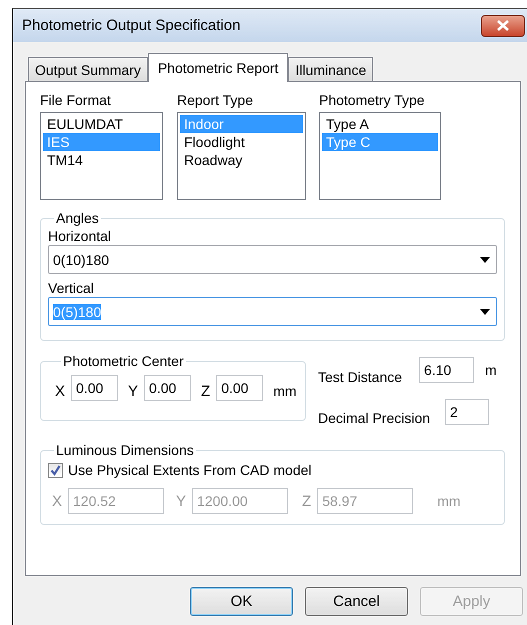 Image resolution: width=527 pixels, height=625 pixels. What do you see at coordinates (71, 288) in the screenshot?
I see `field-label: Vertical` at bounding box center [71, 288].